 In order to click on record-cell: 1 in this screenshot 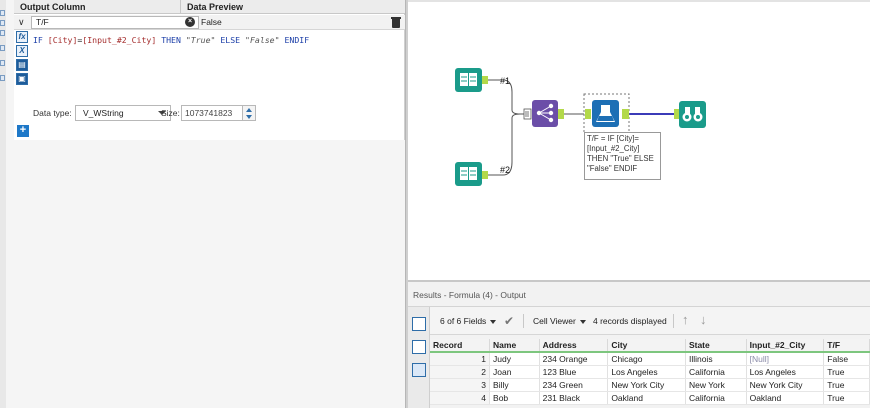, I will do `click(460, 359)`.